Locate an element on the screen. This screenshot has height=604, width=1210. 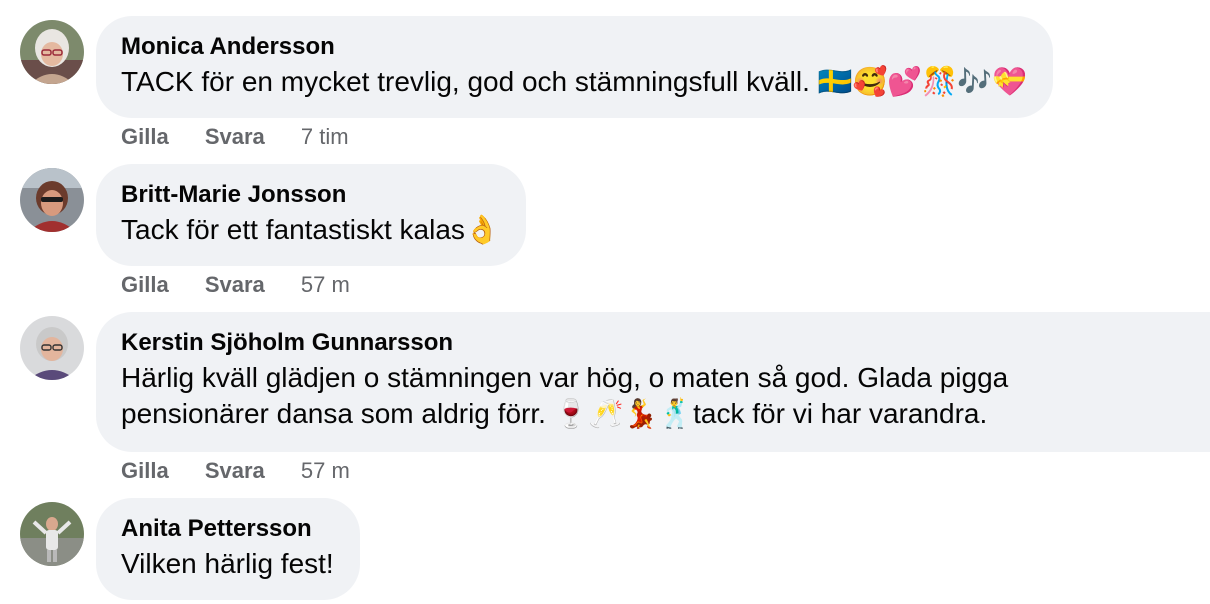
comment-author: Monica Andersson is located at coordinates (574, 47).